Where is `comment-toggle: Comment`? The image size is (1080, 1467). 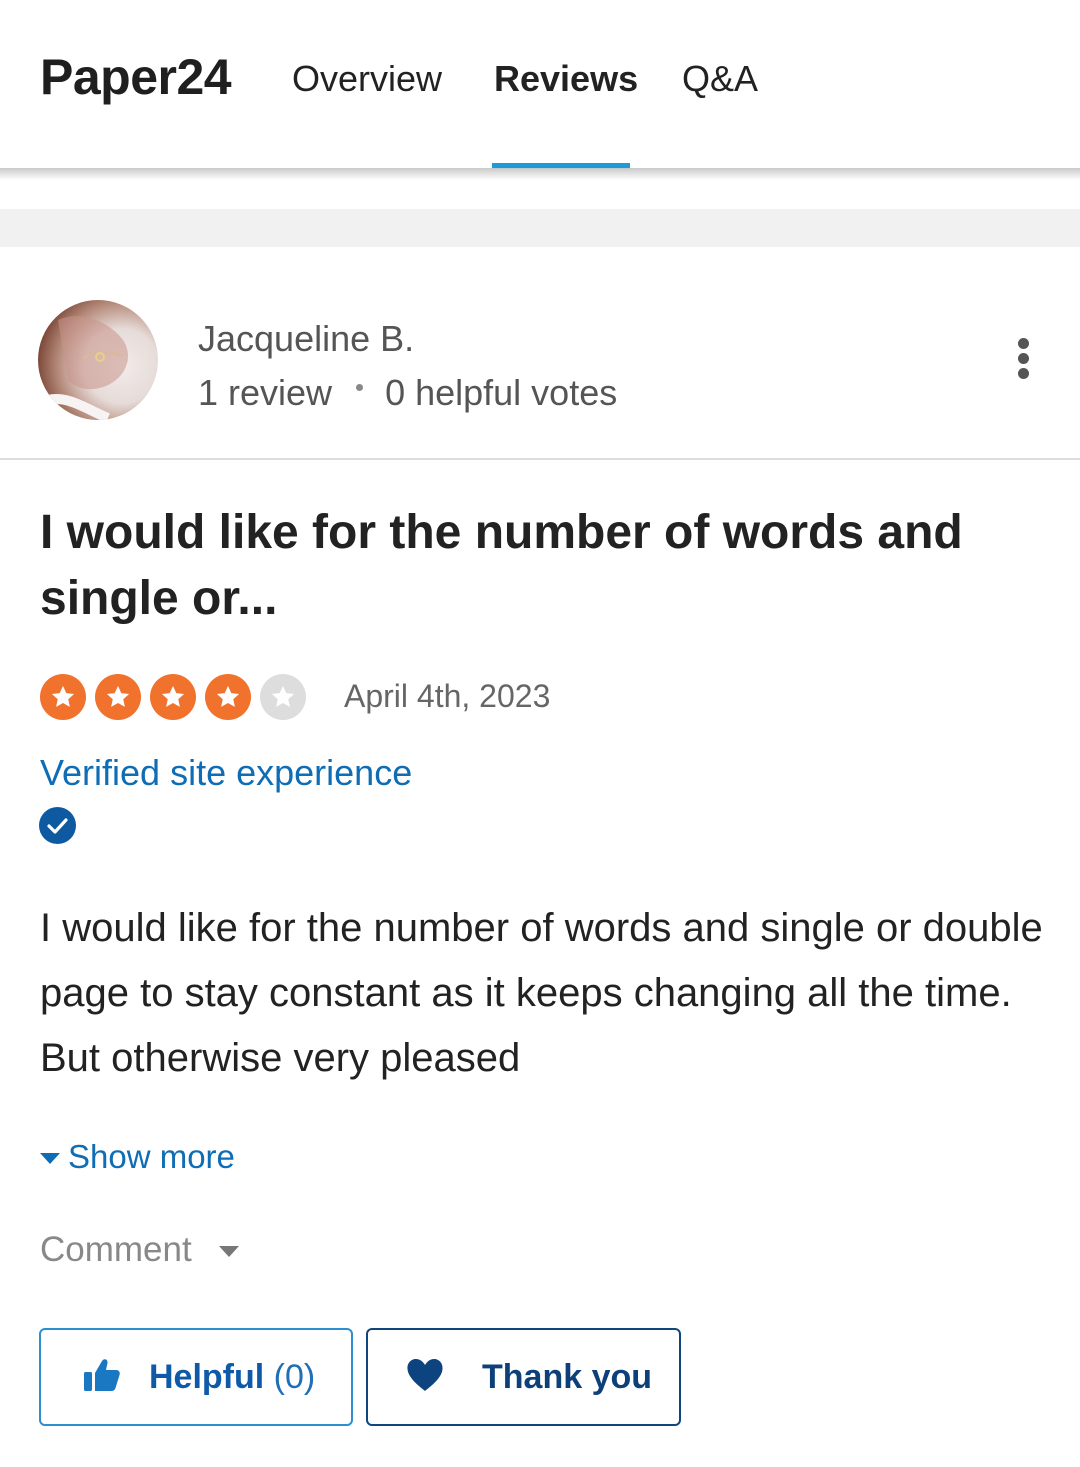 comment-toggle: Comment is located at coordinates (139, 1250).